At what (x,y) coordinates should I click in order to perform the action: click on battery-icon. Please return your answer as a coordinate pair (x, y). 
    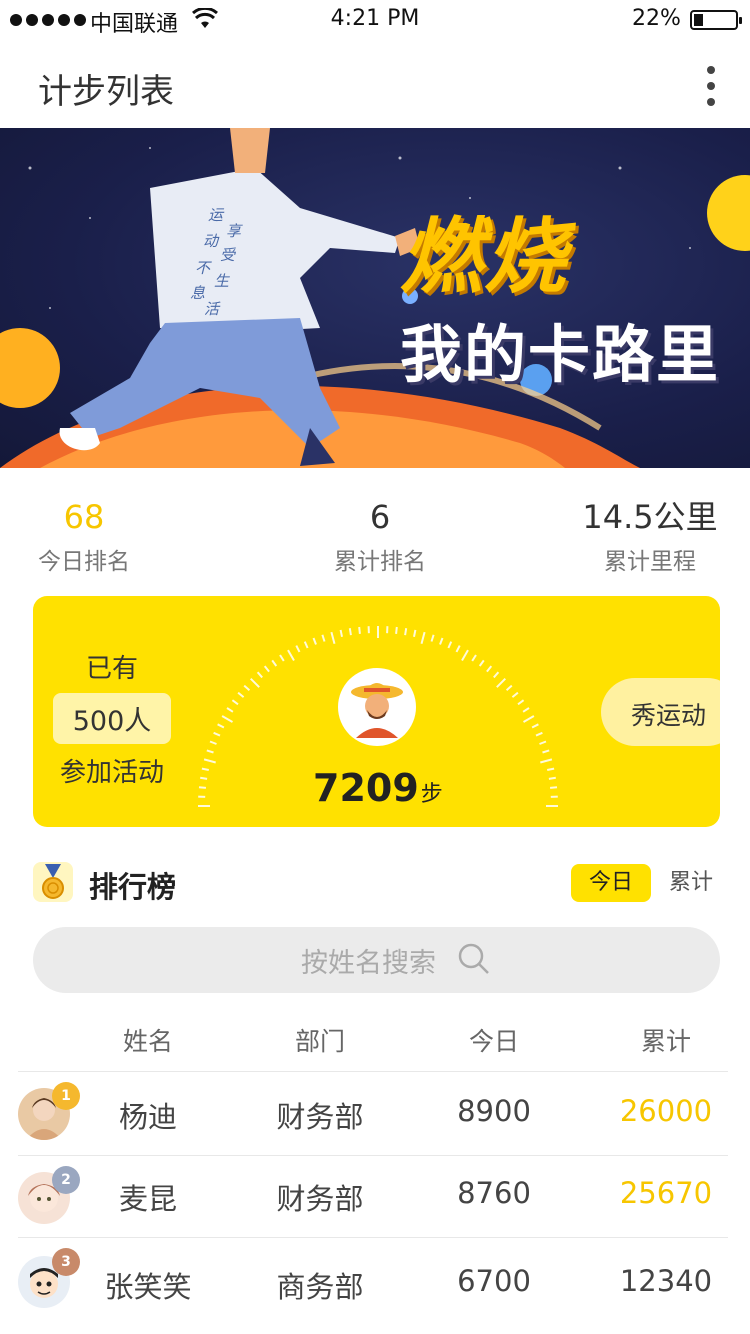
    Looking at the image, I should click on (716, 20).